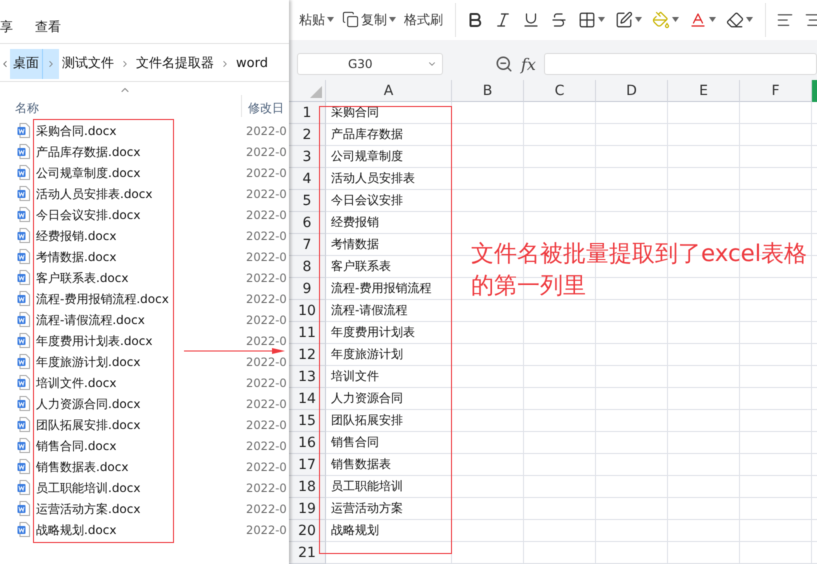 The image size is (817, 564). Describe the element at coordinates (739, 19) in the screenshot. I see `clear-button` at that location.